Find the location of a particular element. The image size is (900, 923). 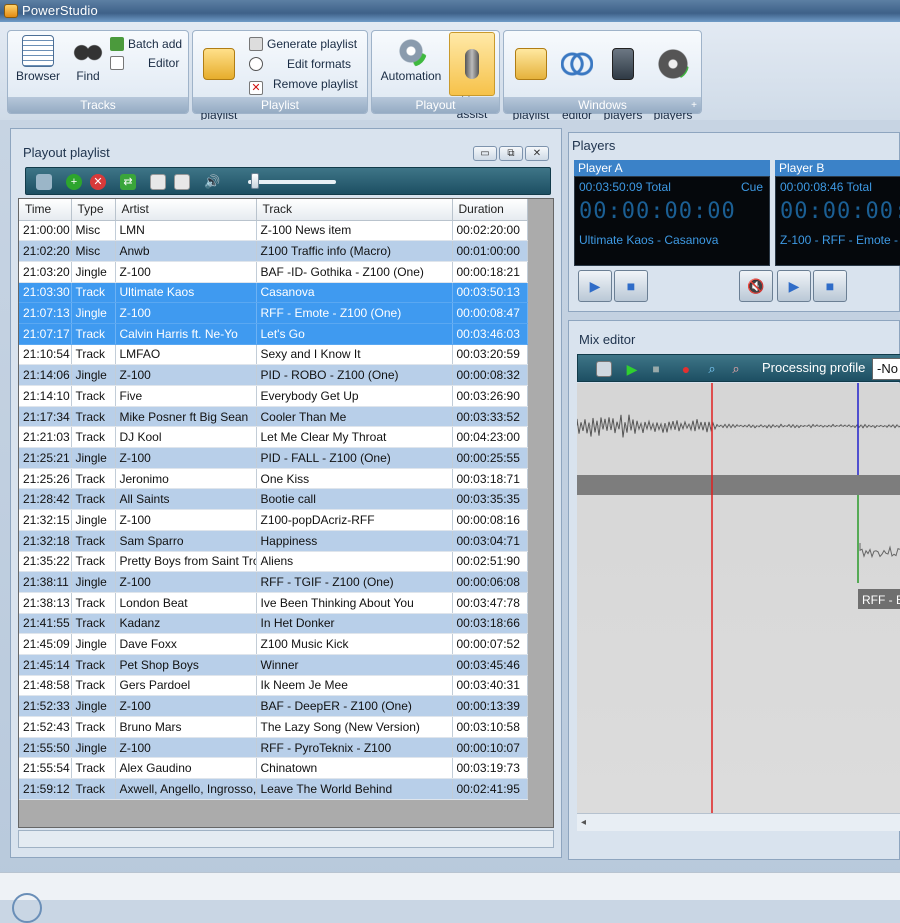

cell-artist: DJ Kool is located at coordinates (186, 437).